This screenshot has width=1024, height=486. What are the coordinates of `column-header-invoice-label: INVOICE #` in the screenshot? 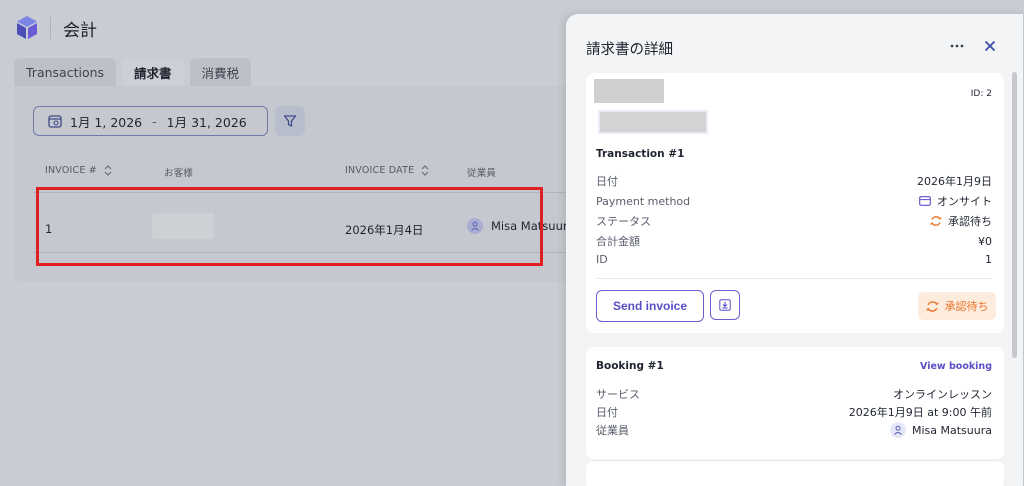 It's located at (71, 170).